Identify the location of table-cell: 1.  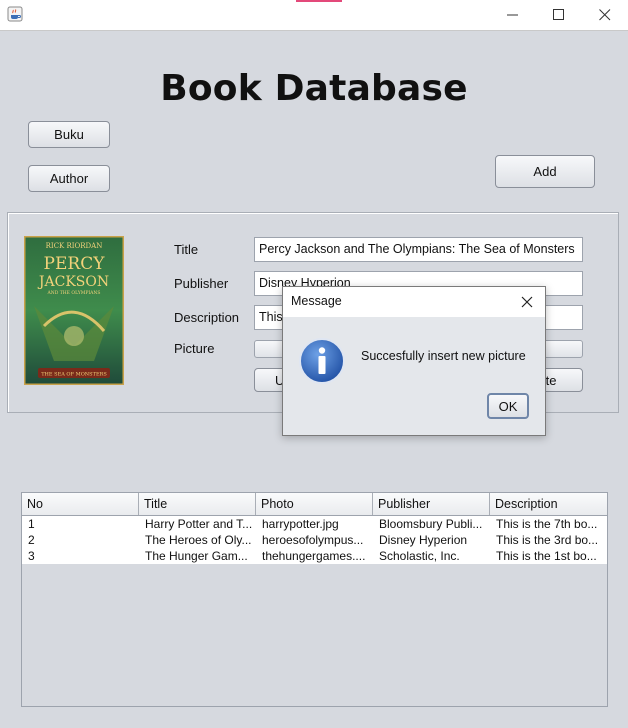
(31, 524).